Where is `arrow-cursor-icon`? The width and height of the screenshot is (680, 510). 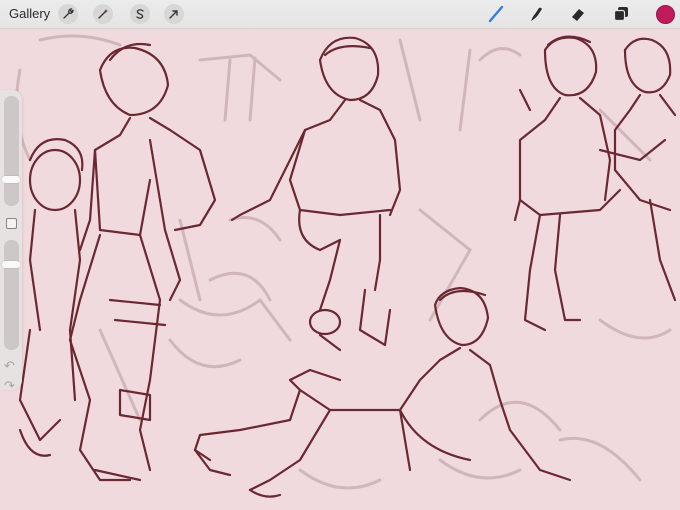 arrow-cursor-icon is located at coordinates (173, 14).